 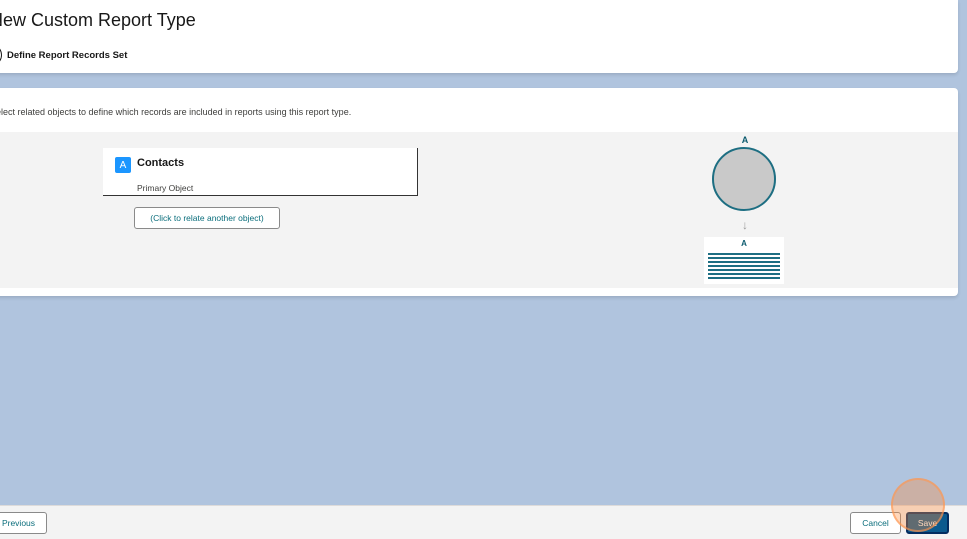 What do you see at coordinates (67, 55) in the screenshot?
I see `step-label: Define Report Records Set` at bounding box center [67, 55].